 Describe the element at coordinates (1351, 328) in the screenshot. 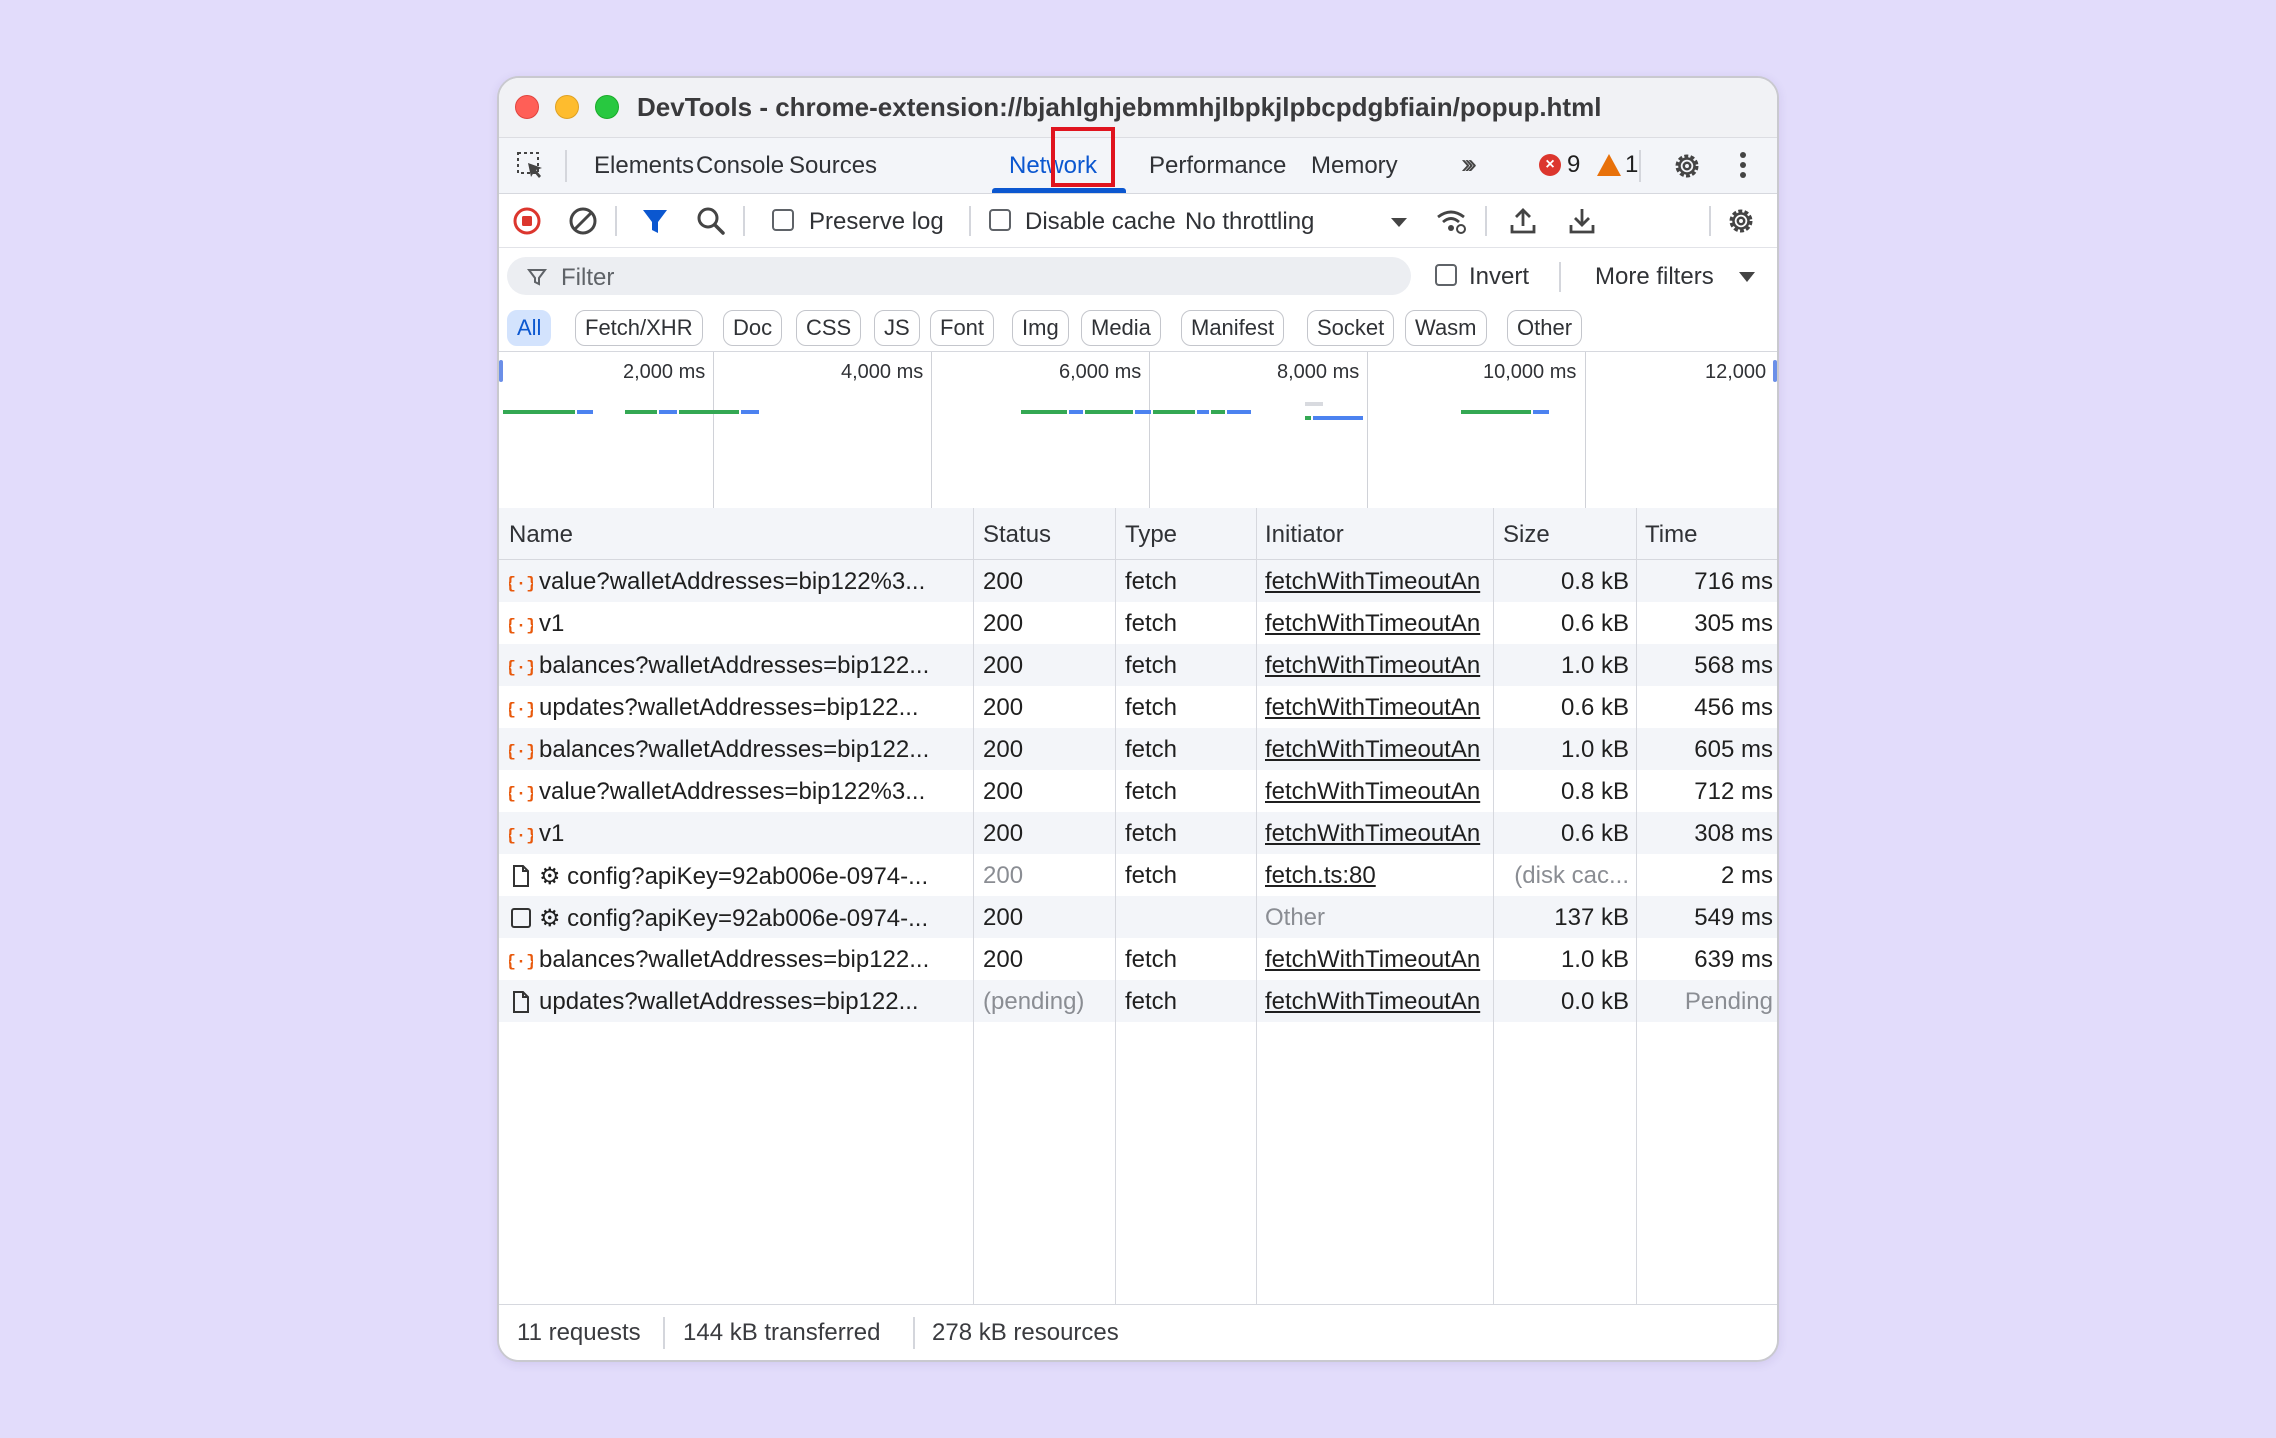

I see `type-filter-socket: Socket` at that location.